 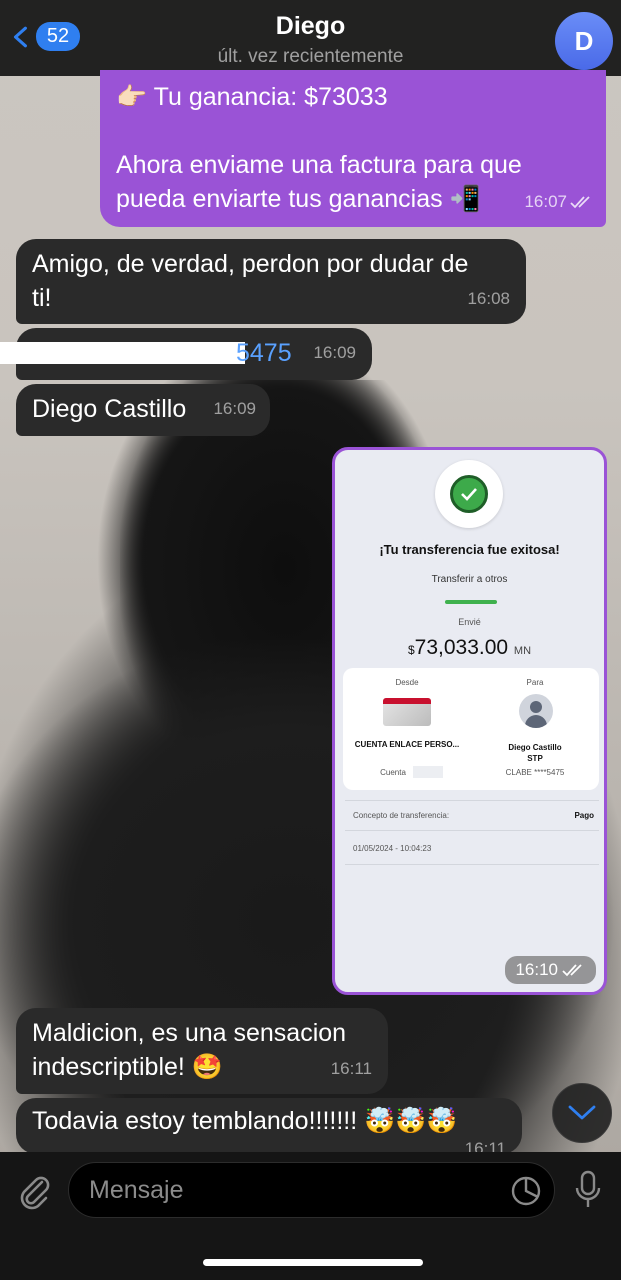 I want to click on success-badge, so click(x=469, y=494).